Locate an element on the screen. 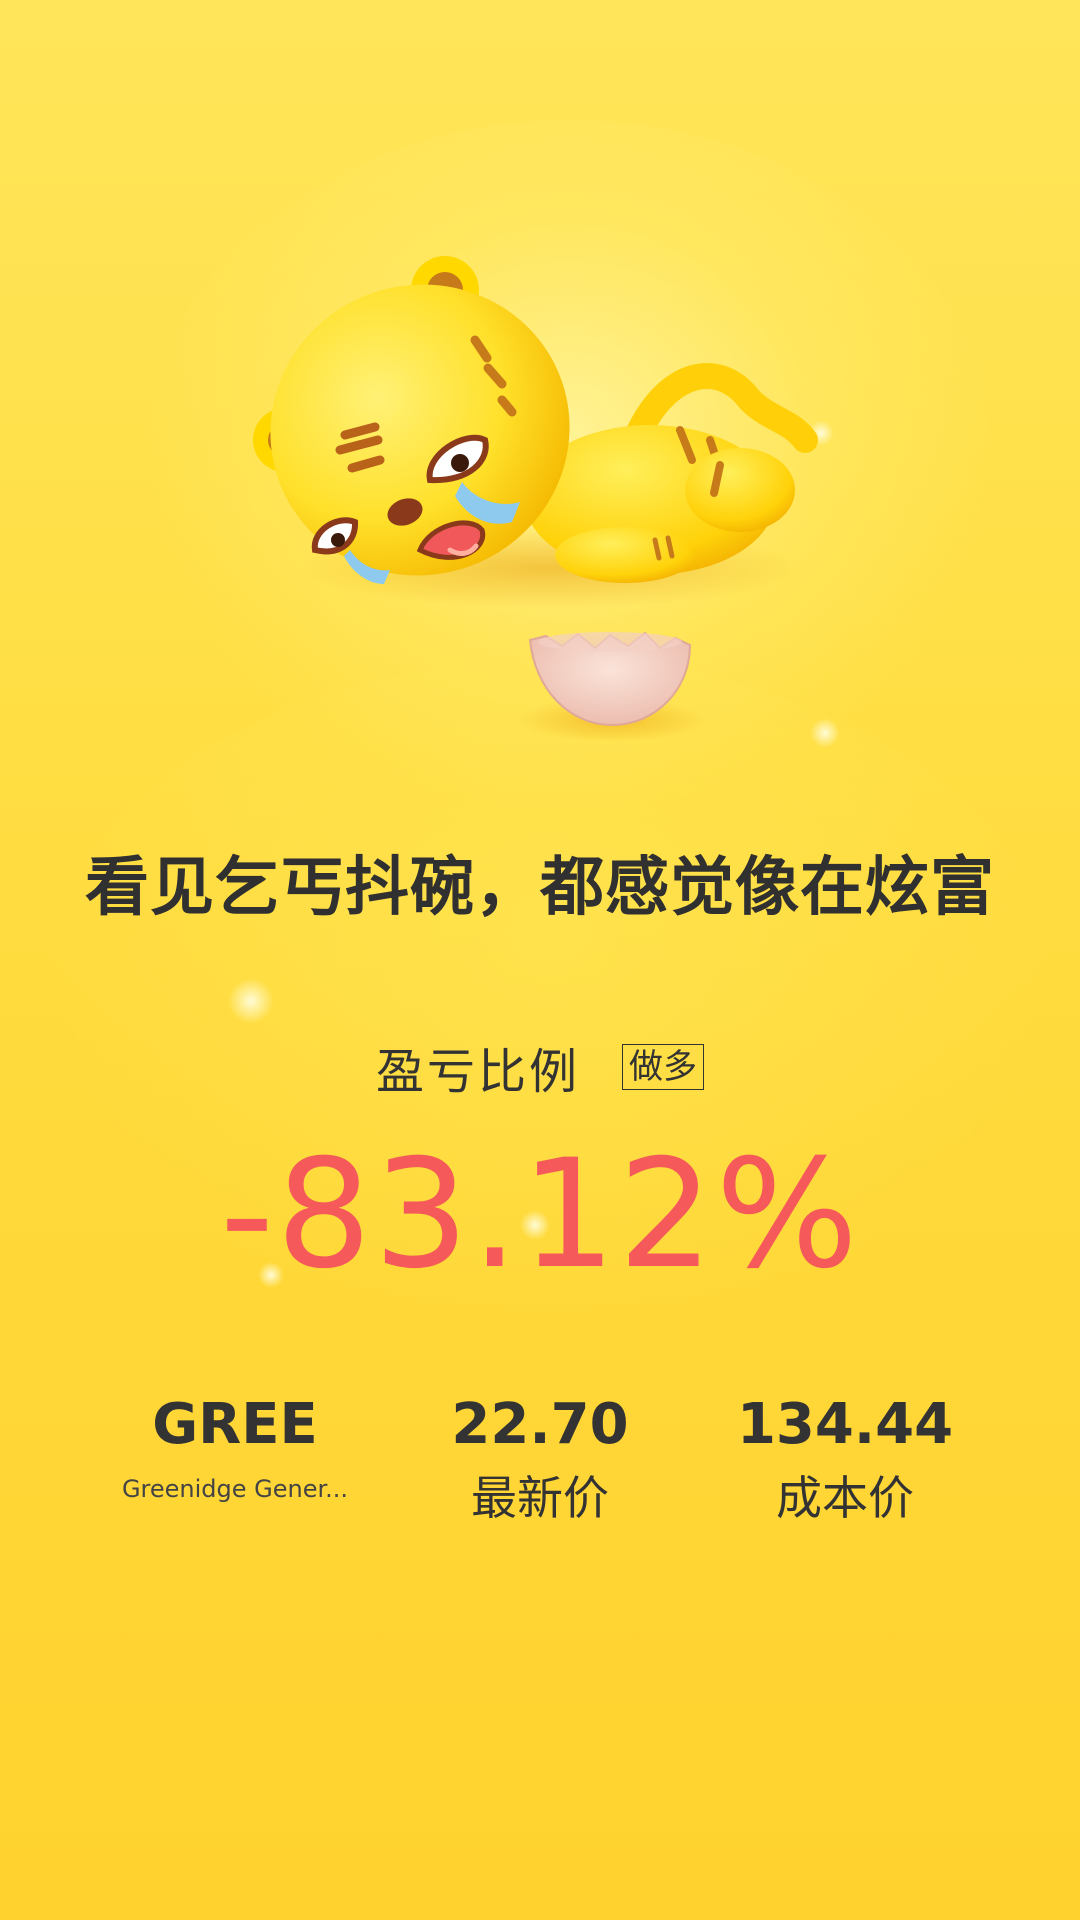 The height and width of the screenshot is (1920, 1080). cost-price-value: 134.44 is located at coordinates (845, 1424).